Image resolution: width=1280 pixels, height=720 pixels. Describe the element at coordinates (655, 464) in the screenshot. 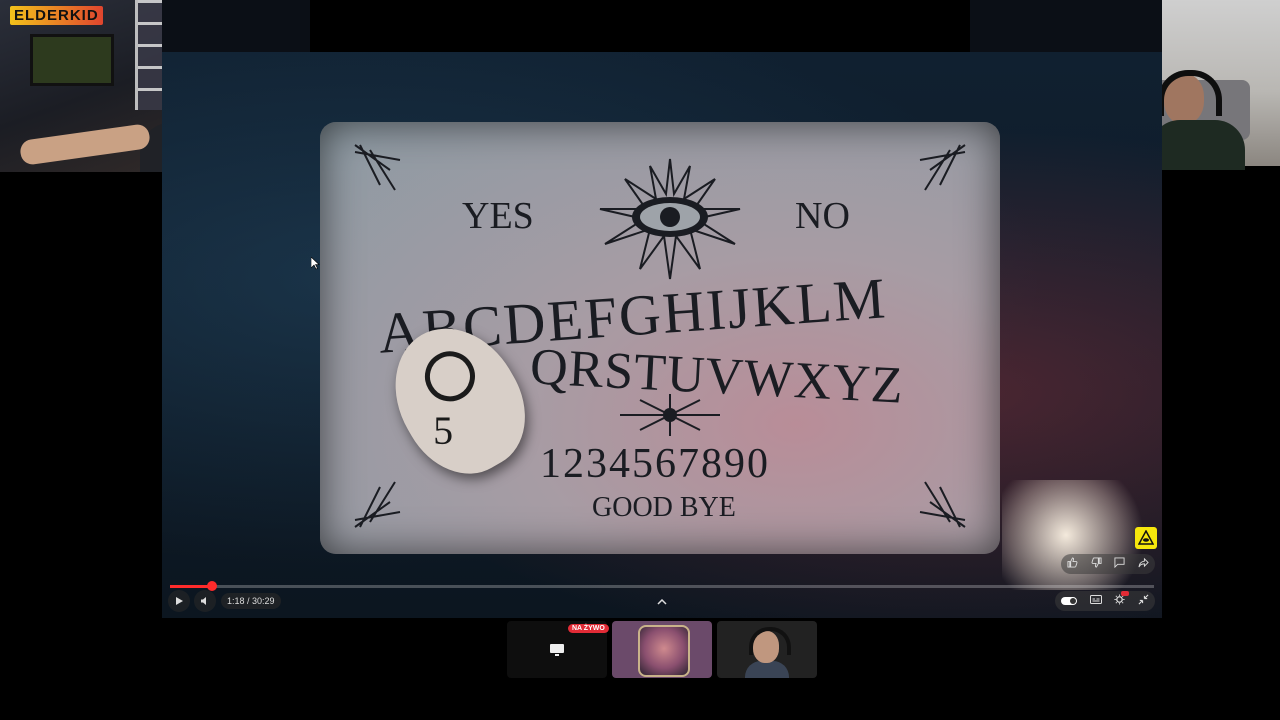

I see `board-numbers: 1234567890` at that location.